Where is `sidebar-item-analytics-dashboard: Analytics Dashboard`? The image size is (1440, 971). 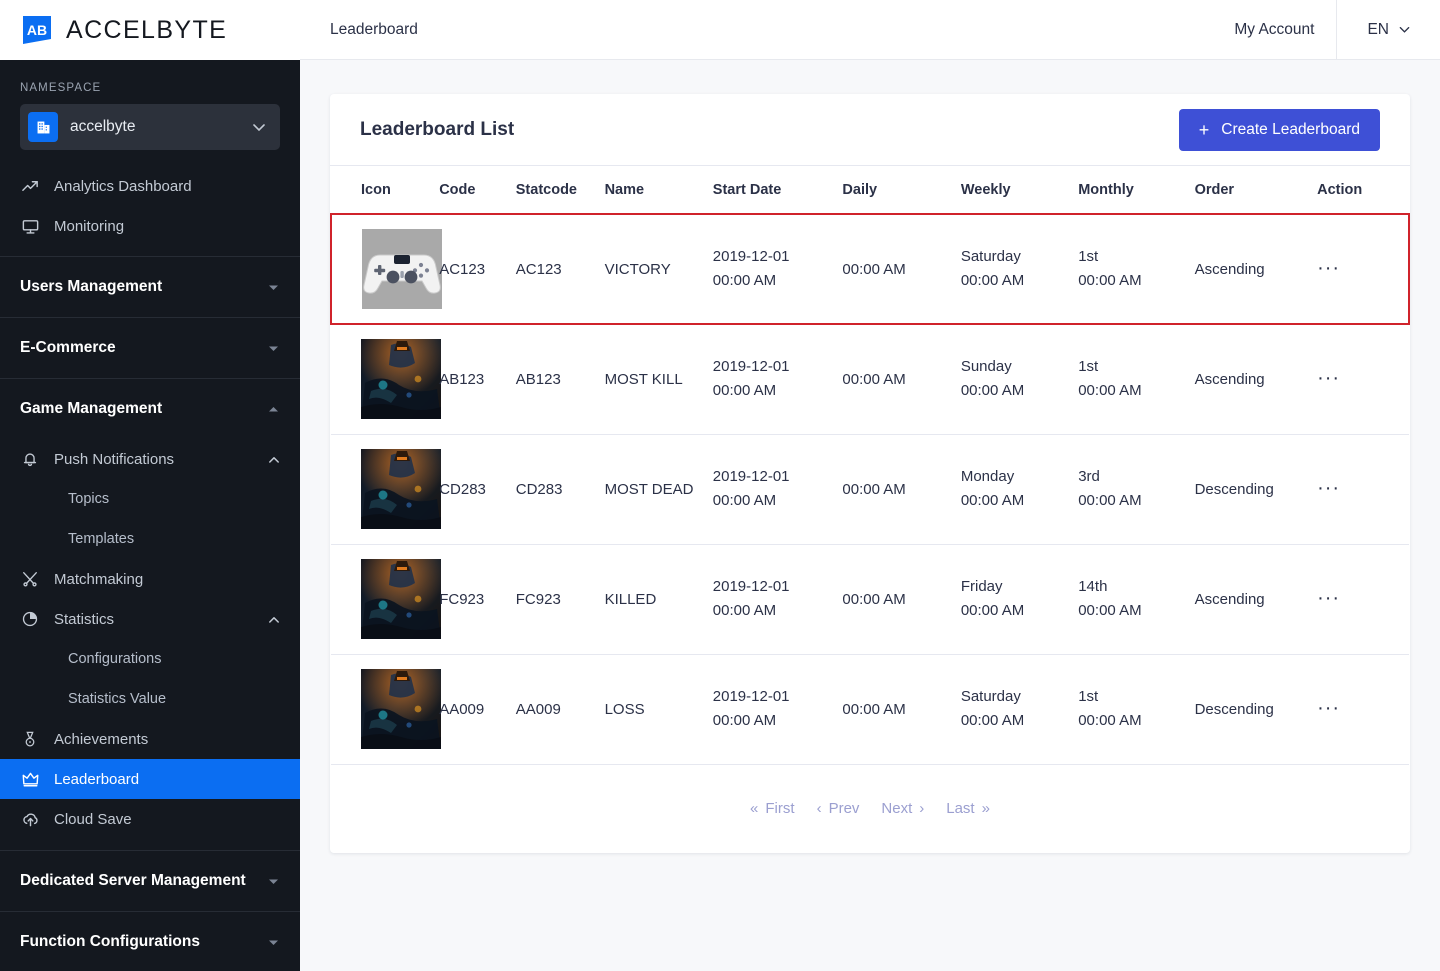 sidebar-item-analytics-dashboard: Analytics Dashboard is located at coordinates (150, 186).